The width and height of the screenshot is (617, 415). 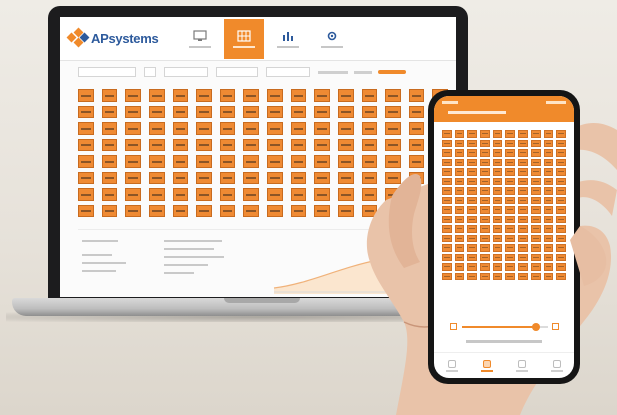 What do you see at coordinates (288, 39) in the screenshot?
I see `nav-report` at bounding box center [288, 39].